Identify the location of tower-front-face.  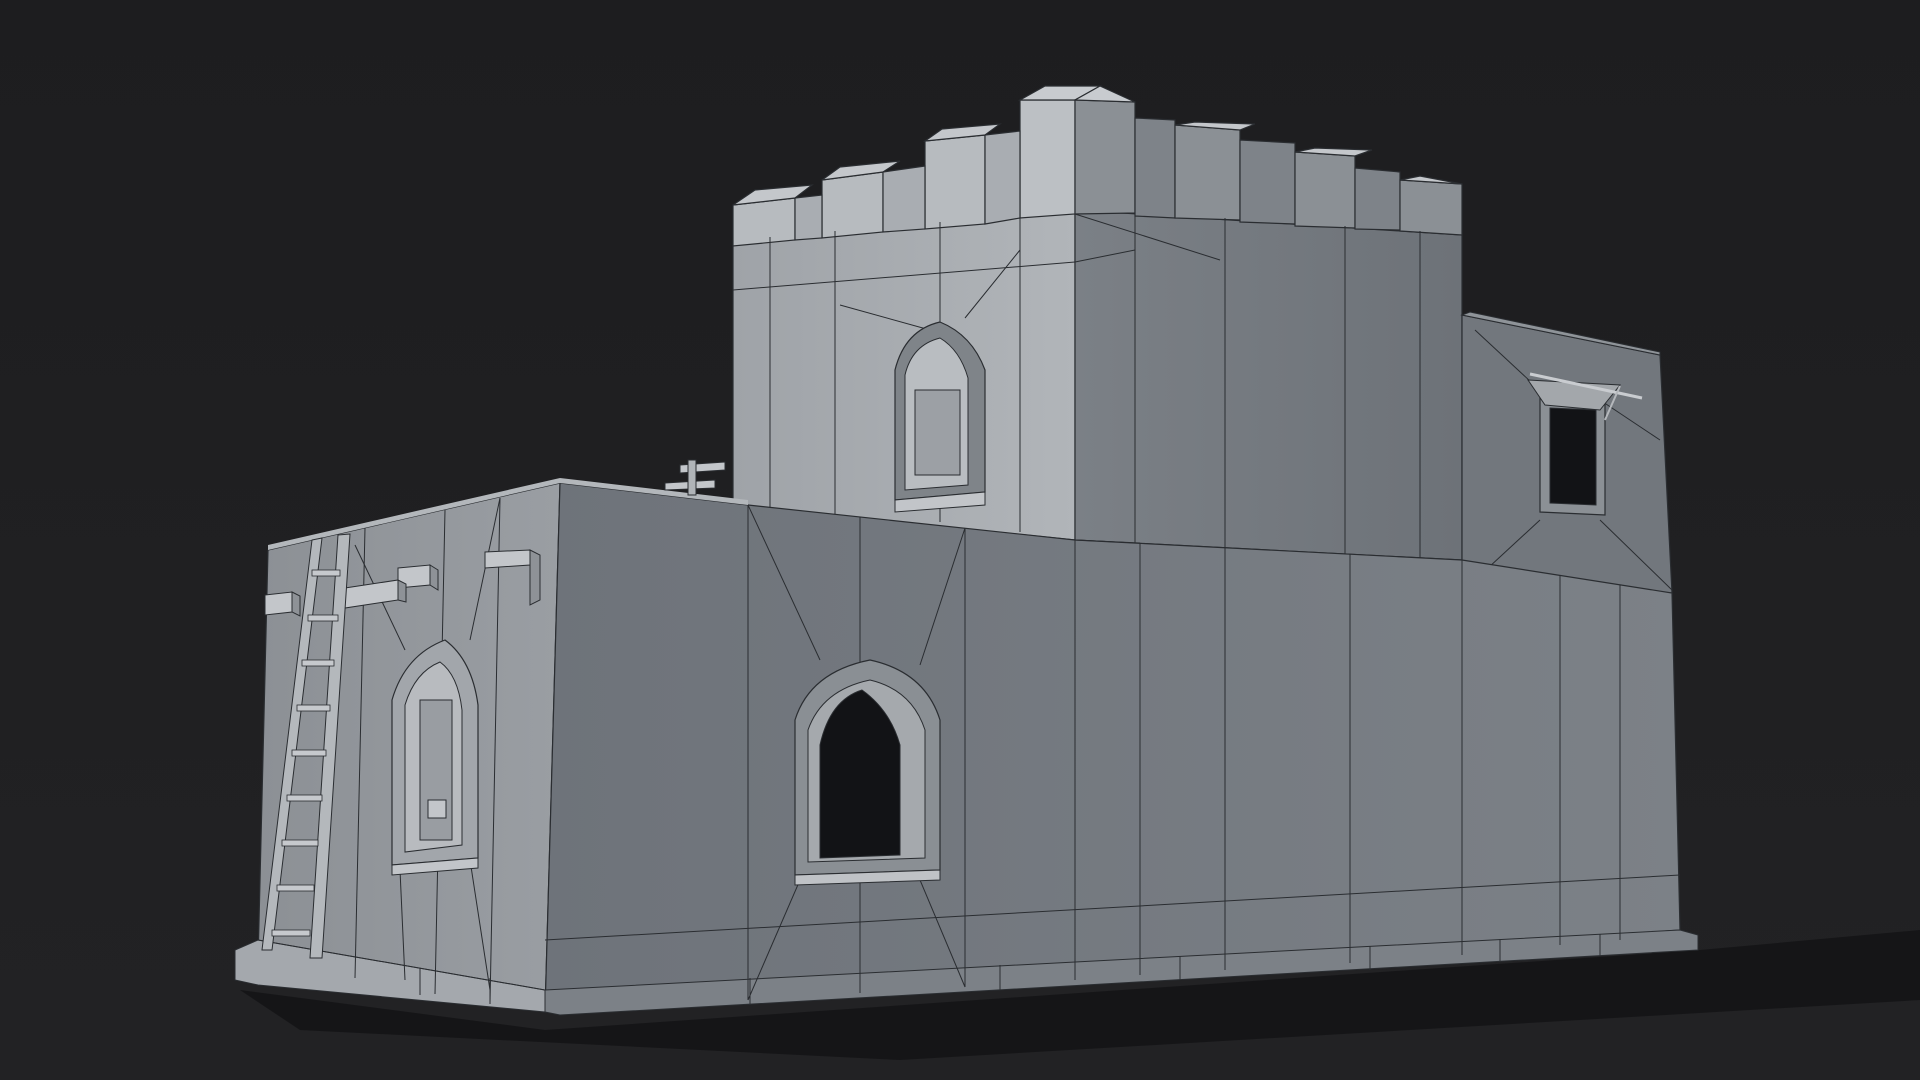
(1268, 385).